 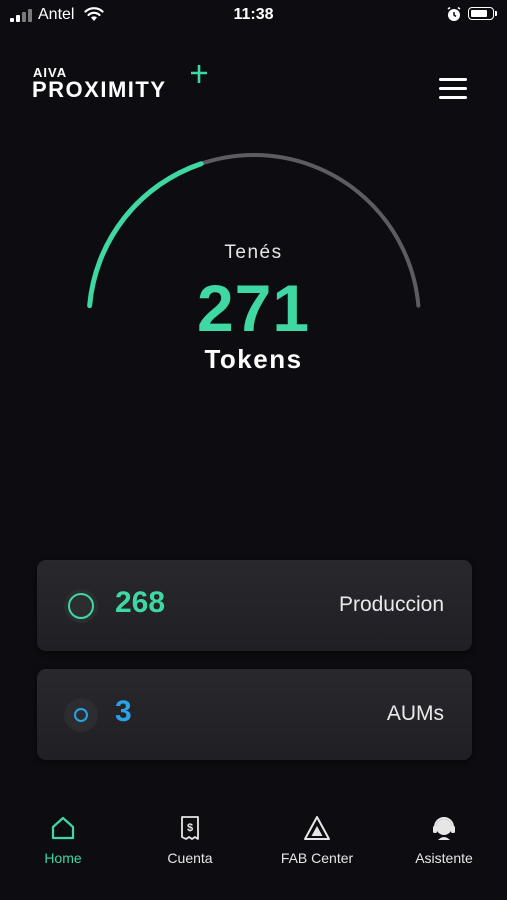 I want to click on logo-plus-icon, so click(x=199, y=74).